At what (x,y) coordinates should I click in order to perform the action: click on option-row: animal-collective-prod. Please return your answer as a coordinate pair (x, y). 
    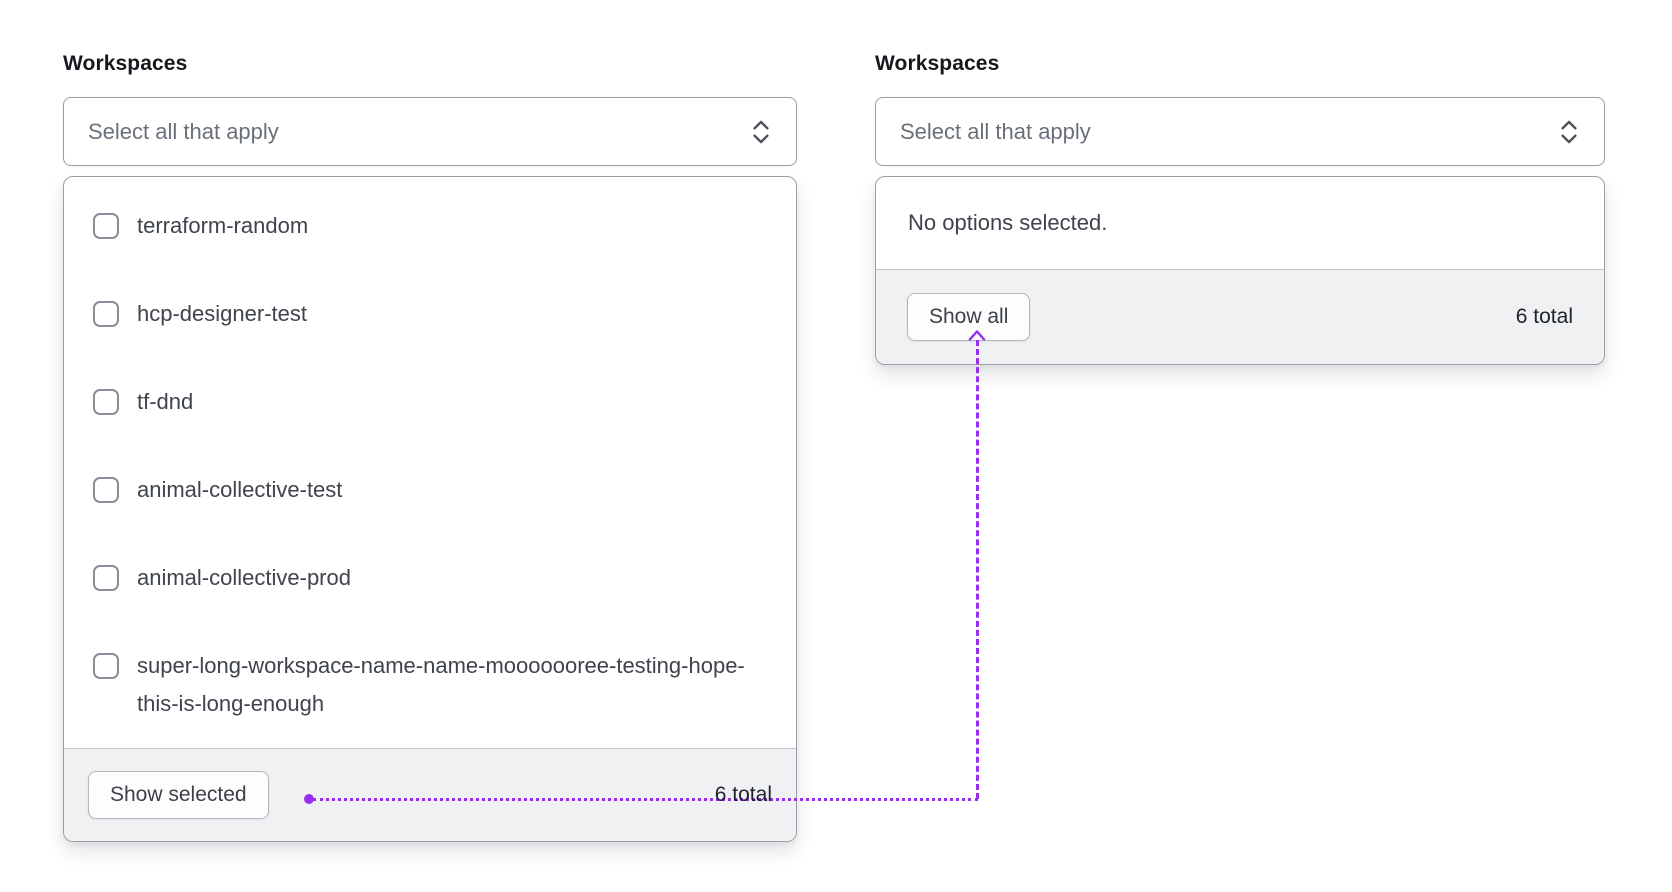
    Looking at the image, I should click on (432, 578).